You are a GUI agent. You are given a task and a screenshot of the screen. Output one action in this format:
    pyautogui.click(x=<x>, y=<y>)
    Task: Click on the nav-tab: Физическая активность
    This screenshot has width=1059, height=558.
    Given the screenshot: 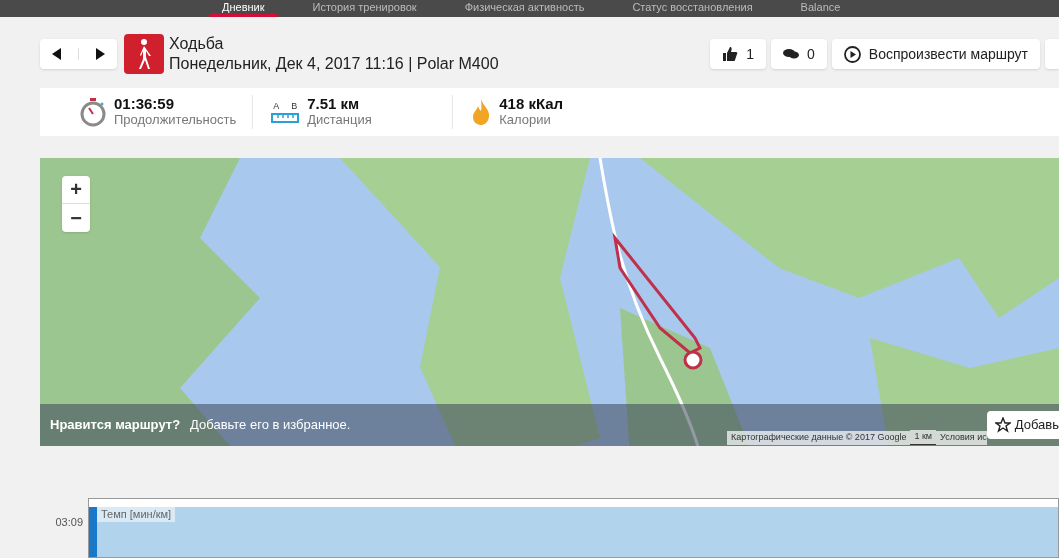 What is the action you would take?
    pyautogui.click(x=524, y=7)
    